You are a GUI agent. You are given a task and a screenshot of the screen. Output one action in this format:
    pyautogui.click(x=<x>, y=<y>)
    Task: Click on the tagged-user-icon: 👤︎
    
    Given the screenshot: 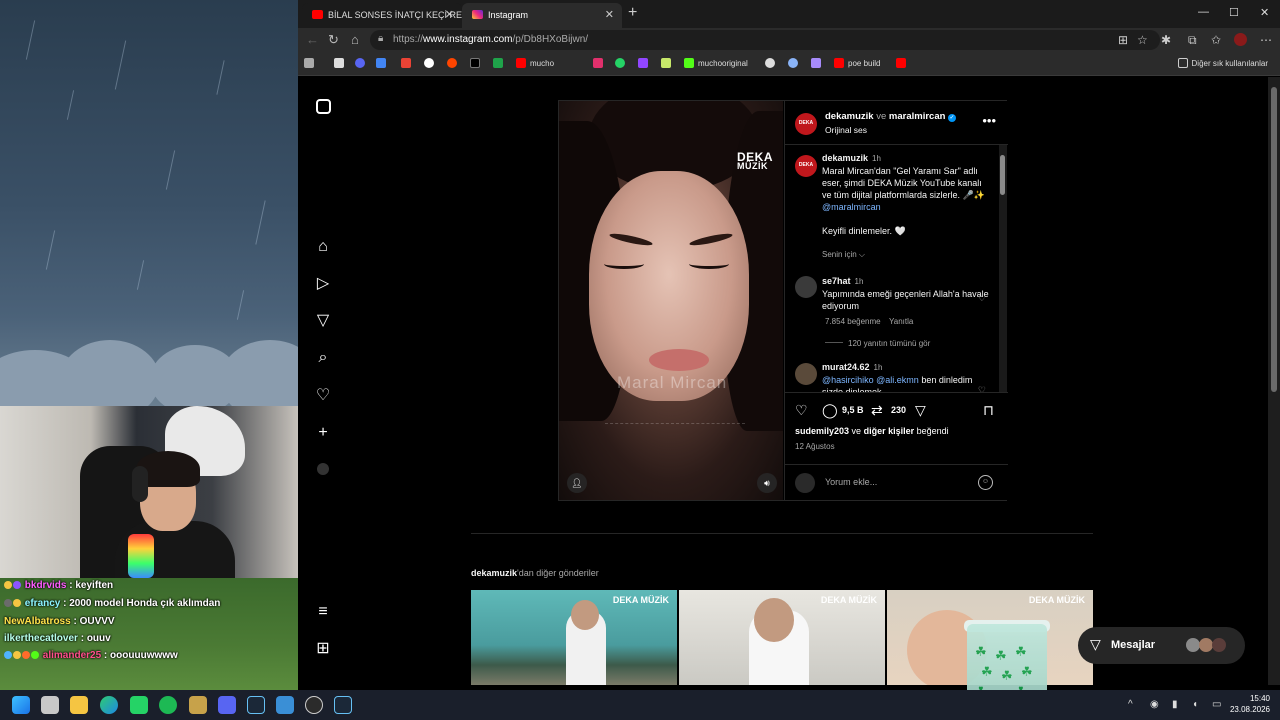 What is the action you would take?
    pyautogui.click(x=577, y=483)
    